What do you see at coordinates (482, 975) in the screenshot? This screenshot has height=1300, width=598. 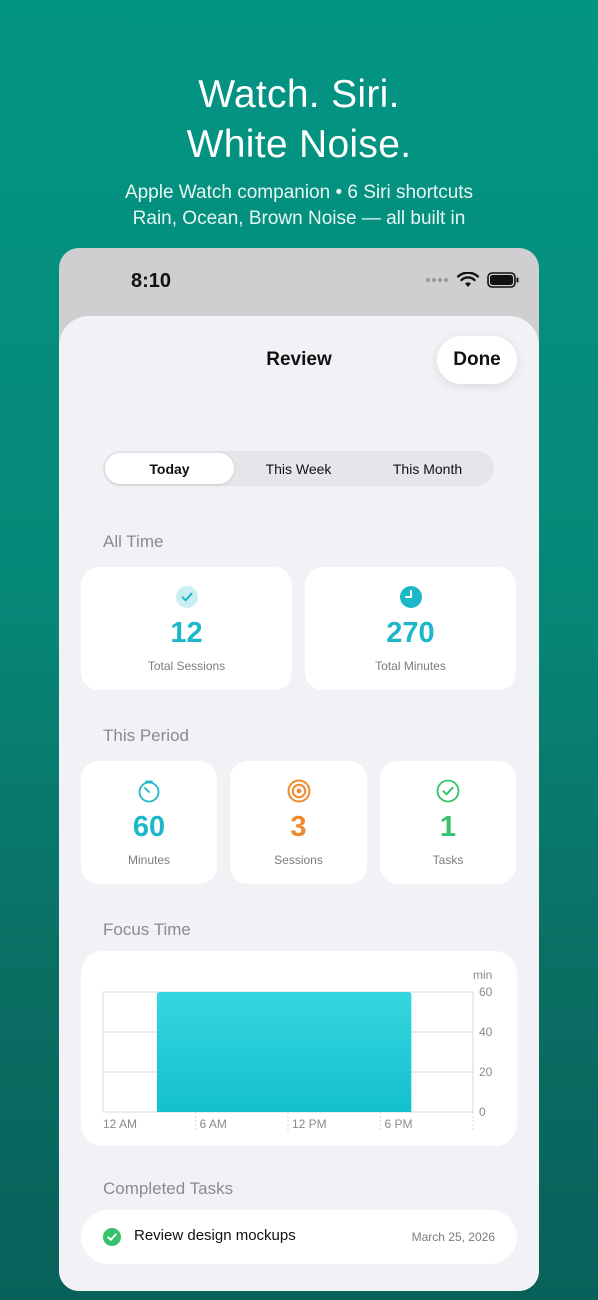 I see `y-axis-unit-label: min` at bounding box center [482, 975].